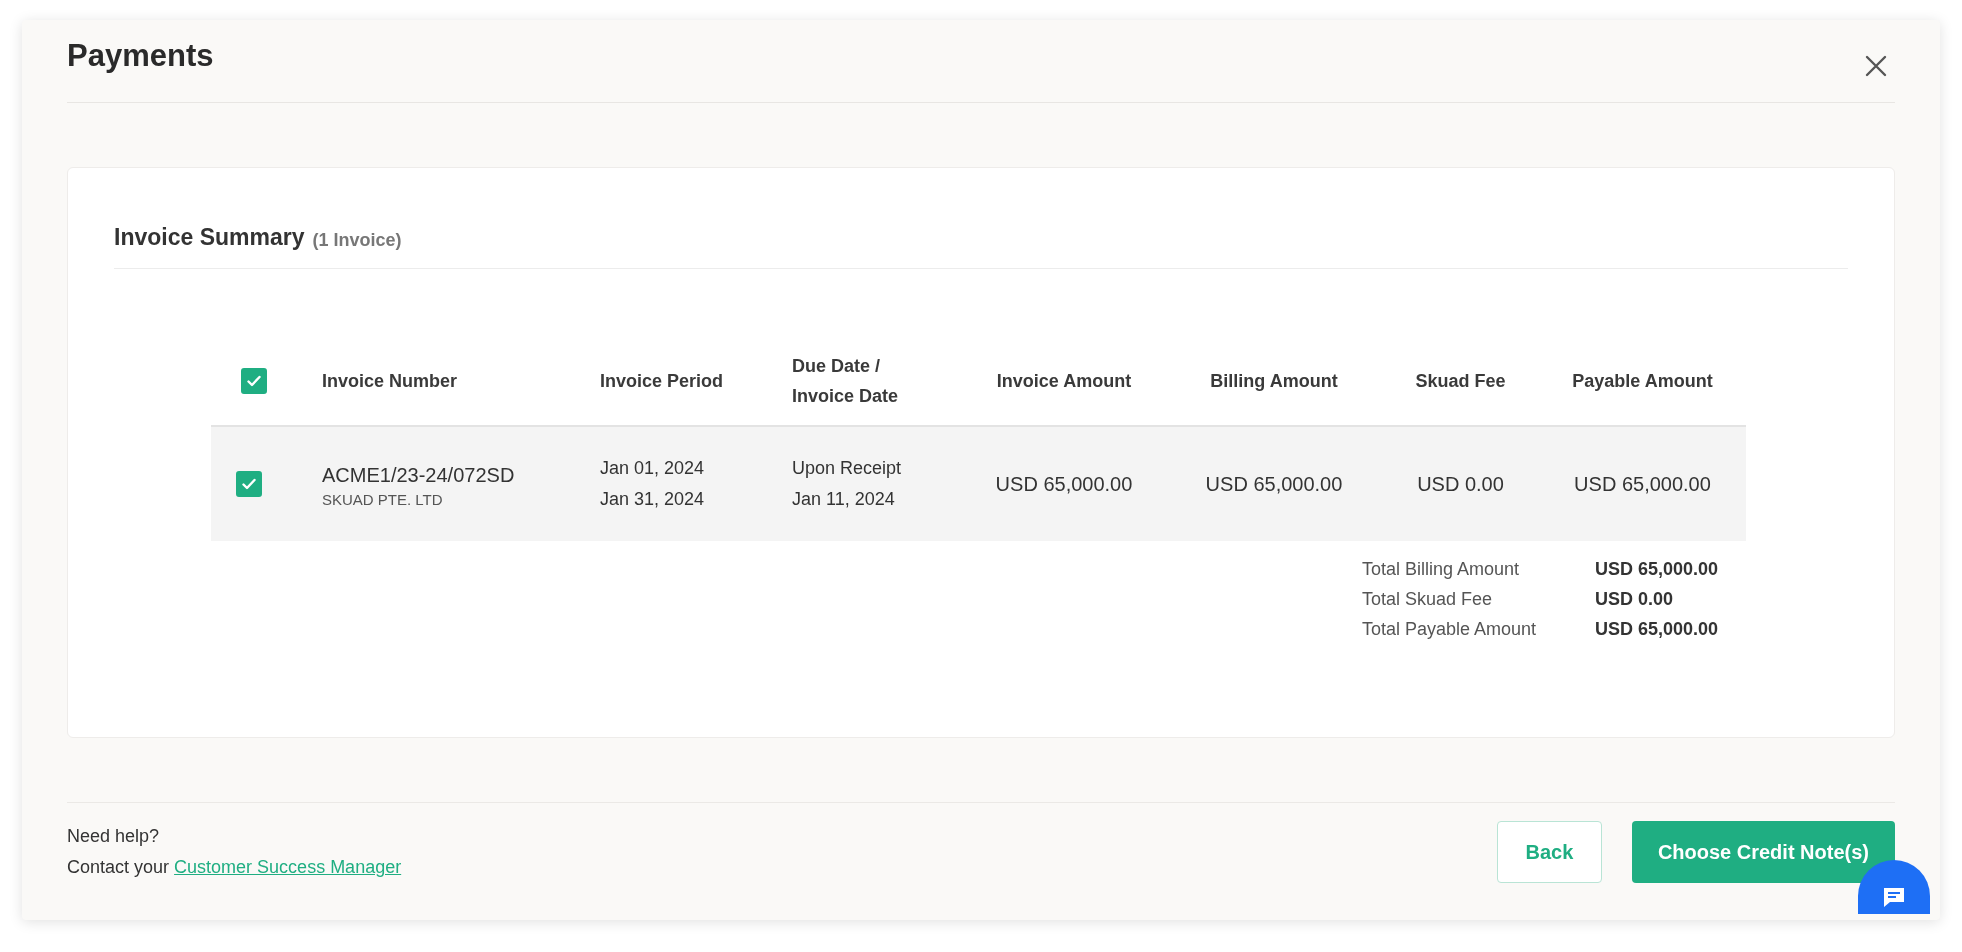 The image size is (1962, 952). I want to click on period-end: Jan 31, 2024, so click(653, 499).